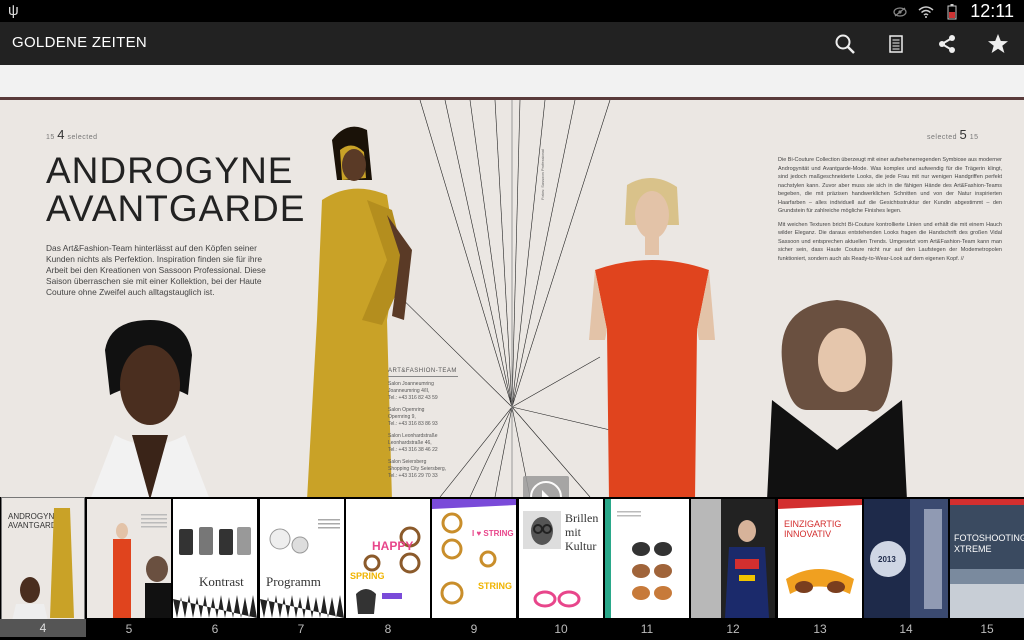 The image size is (1024, 640). I want to click on thumbnail-label: 5, so click(129, 629).